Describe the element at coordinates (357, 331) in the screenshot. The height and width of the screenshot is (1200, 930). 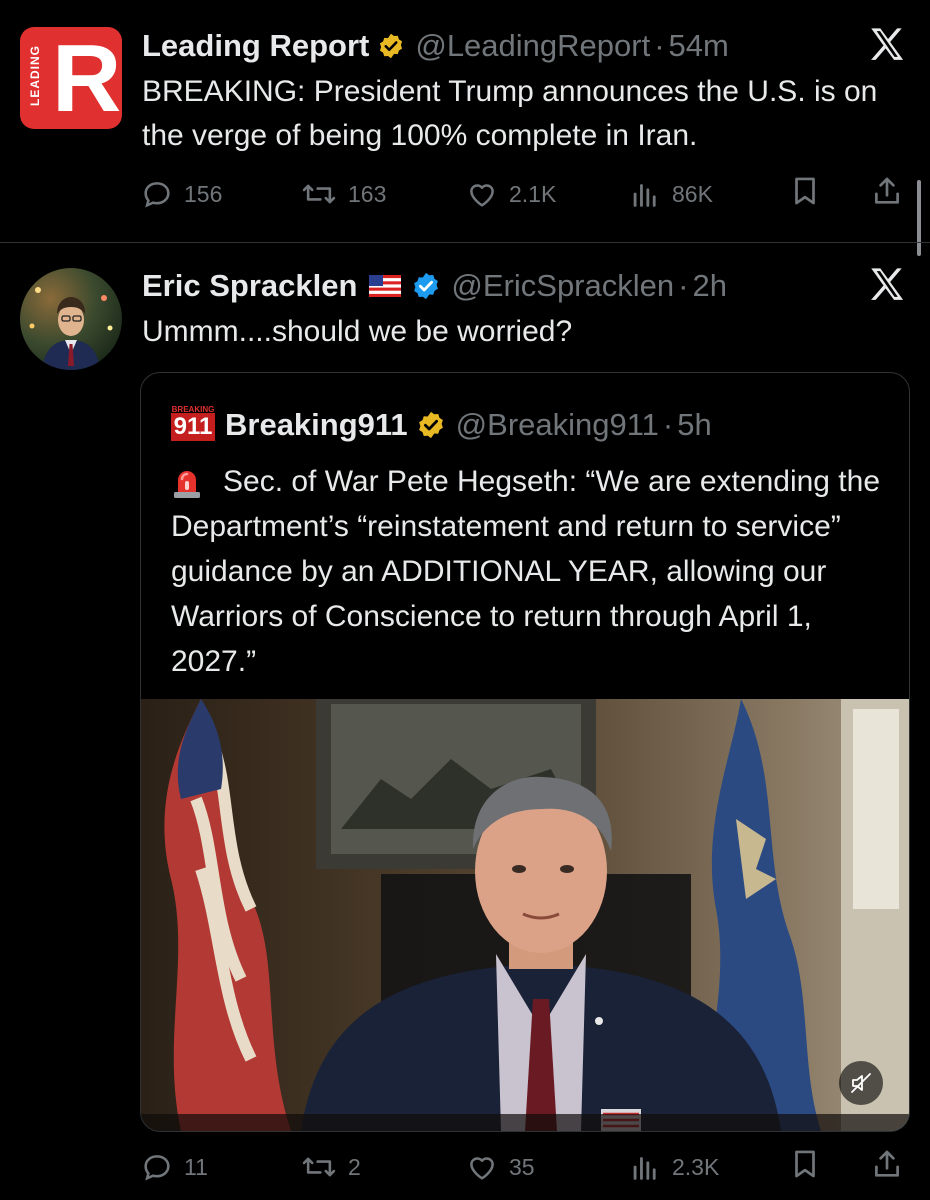
I see `tweet-text: Ummm....should we be worried?` at that location.